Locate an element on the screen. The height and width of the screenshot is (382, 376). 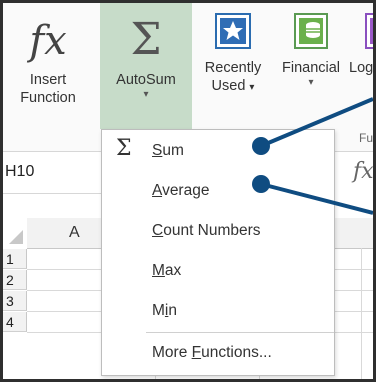
callout-dot-average is located at coordinates (261, 184).